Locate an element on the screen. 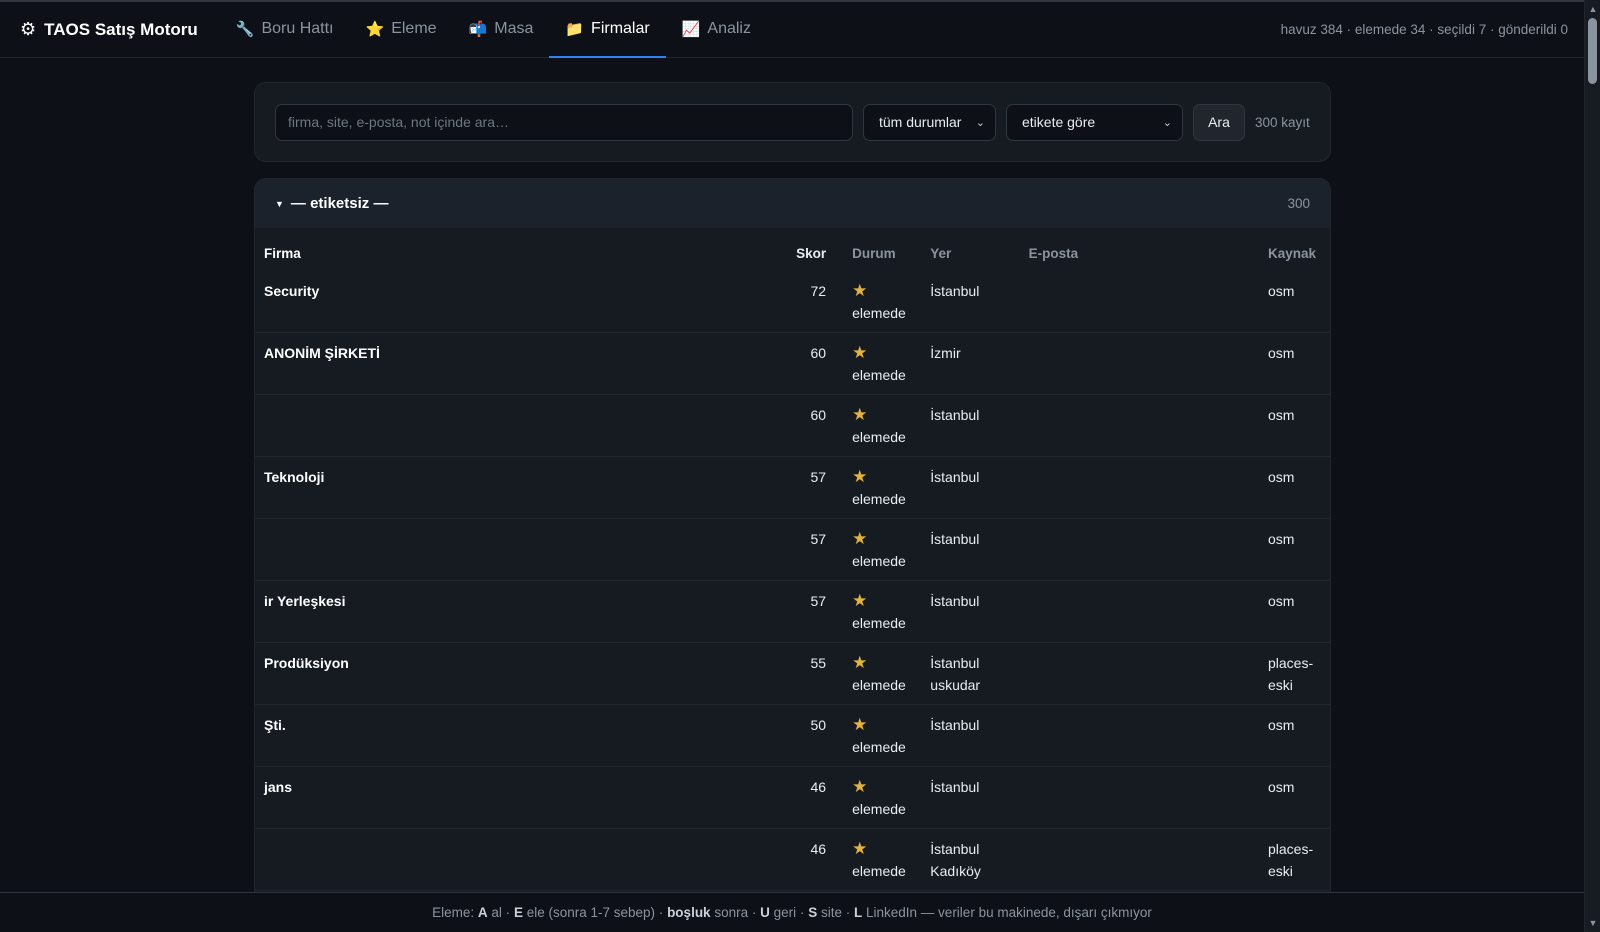  table-row: 60 ★ elemede İstanbul osm is located at coordinates (792, 425).